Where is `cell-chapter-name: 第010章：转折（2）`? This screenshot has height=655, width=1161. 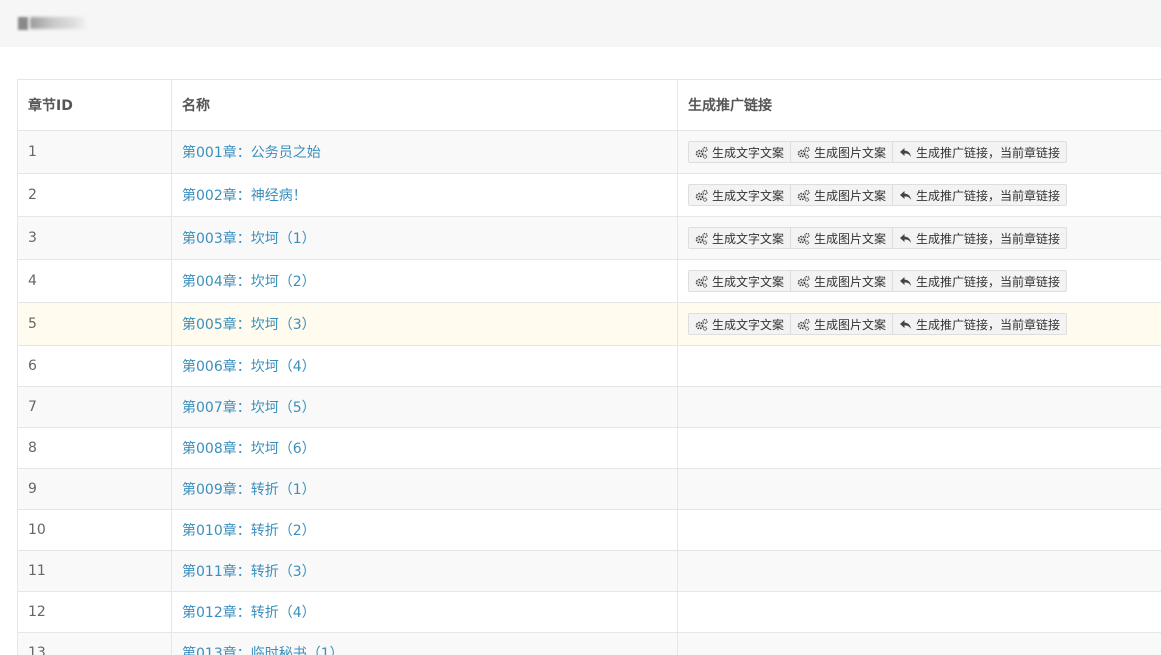
cell-chapter-name: 第010章：转折（2） is located at coordinates (424, 530).